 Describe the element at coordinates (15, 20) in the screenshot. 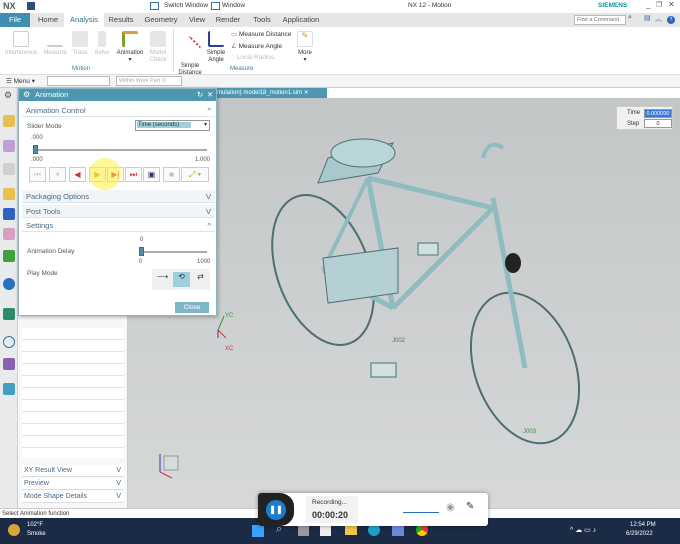

I see `tab-file: File` at that location.